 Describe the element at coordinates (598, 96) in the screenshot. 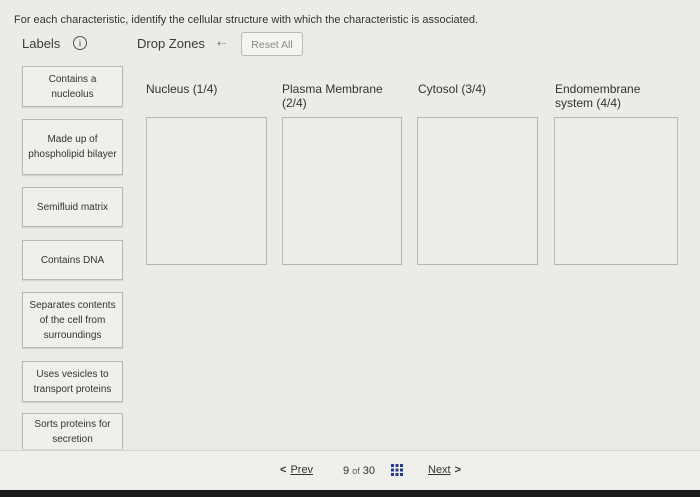

I see `zone-title-endomembrane: Endomembrane system (4/4)` at that location.